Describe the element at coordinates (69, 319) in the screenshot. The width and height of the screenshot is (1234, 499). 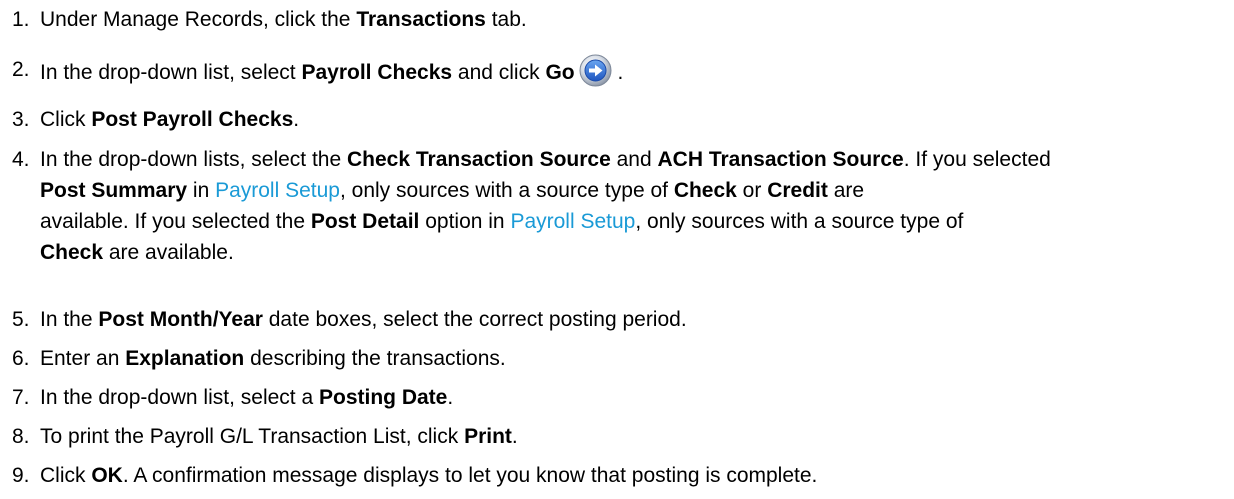
I see `text: In the` at that location.